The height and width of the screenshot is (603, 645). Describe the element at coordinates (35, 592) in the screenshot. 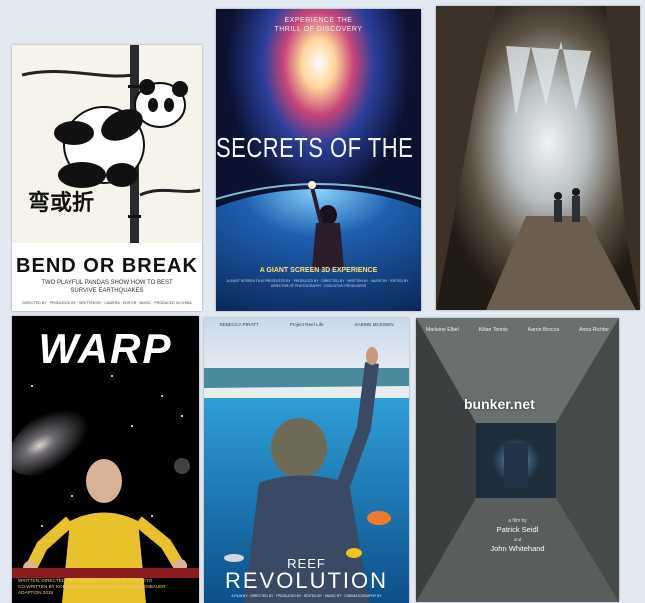

I see `credits-line-3: ADAPTION 2019` at that location.